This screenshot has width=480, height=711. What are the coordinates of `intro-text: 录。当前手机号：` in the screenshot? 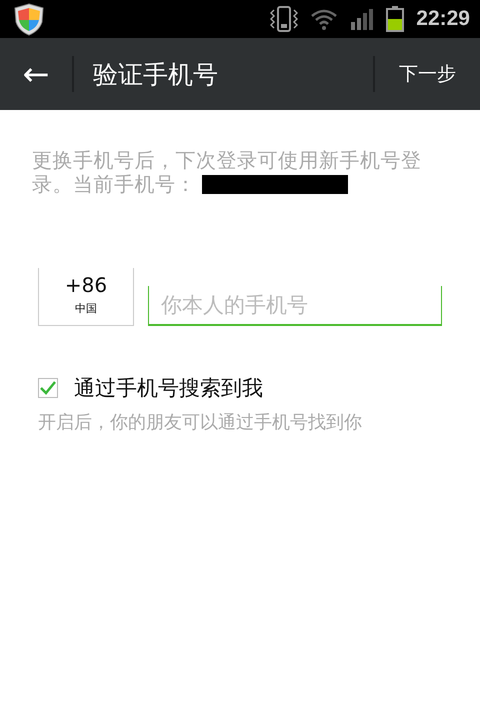 It's located at (114, 184).